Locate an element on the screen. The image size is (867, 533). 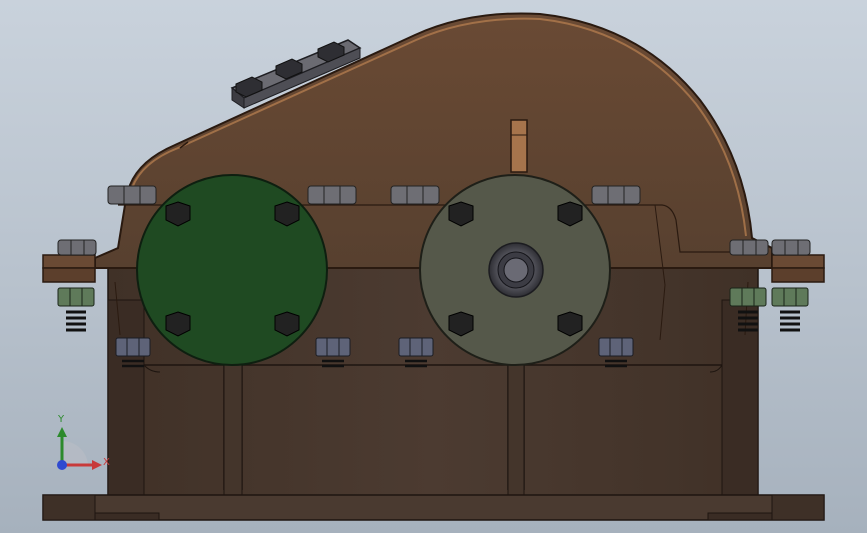
bearing-cap-left is located at coordinates (232, 270).